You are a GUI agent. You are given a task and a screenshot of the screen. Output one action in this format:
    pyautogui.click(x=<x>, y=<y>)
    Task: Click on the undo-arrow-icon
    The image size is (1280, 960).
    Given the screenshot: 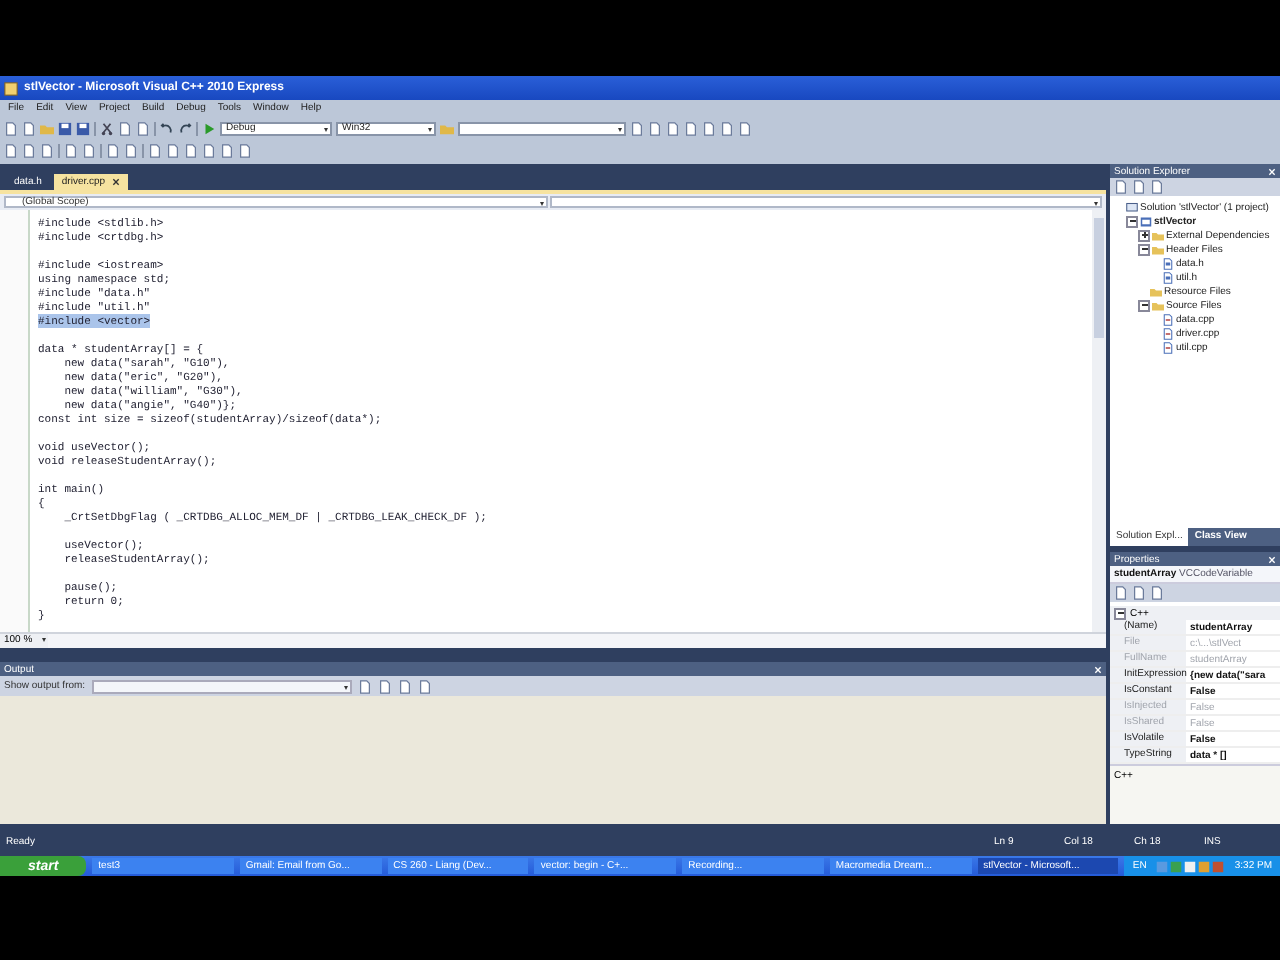 What is the action you would take?
    pyautogui.click(x=167, y=128)
    